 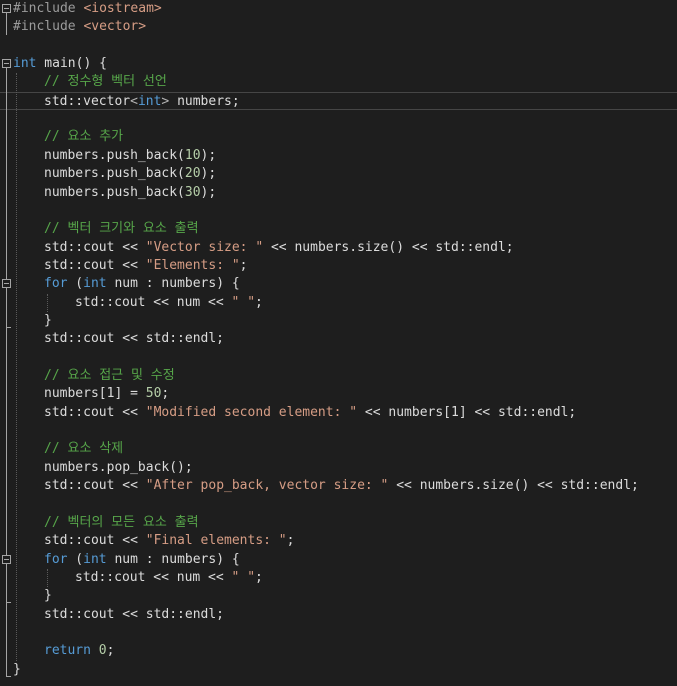 I want to click on code-line: std::cout << "Elements: ";, so click(x=338, y=266).